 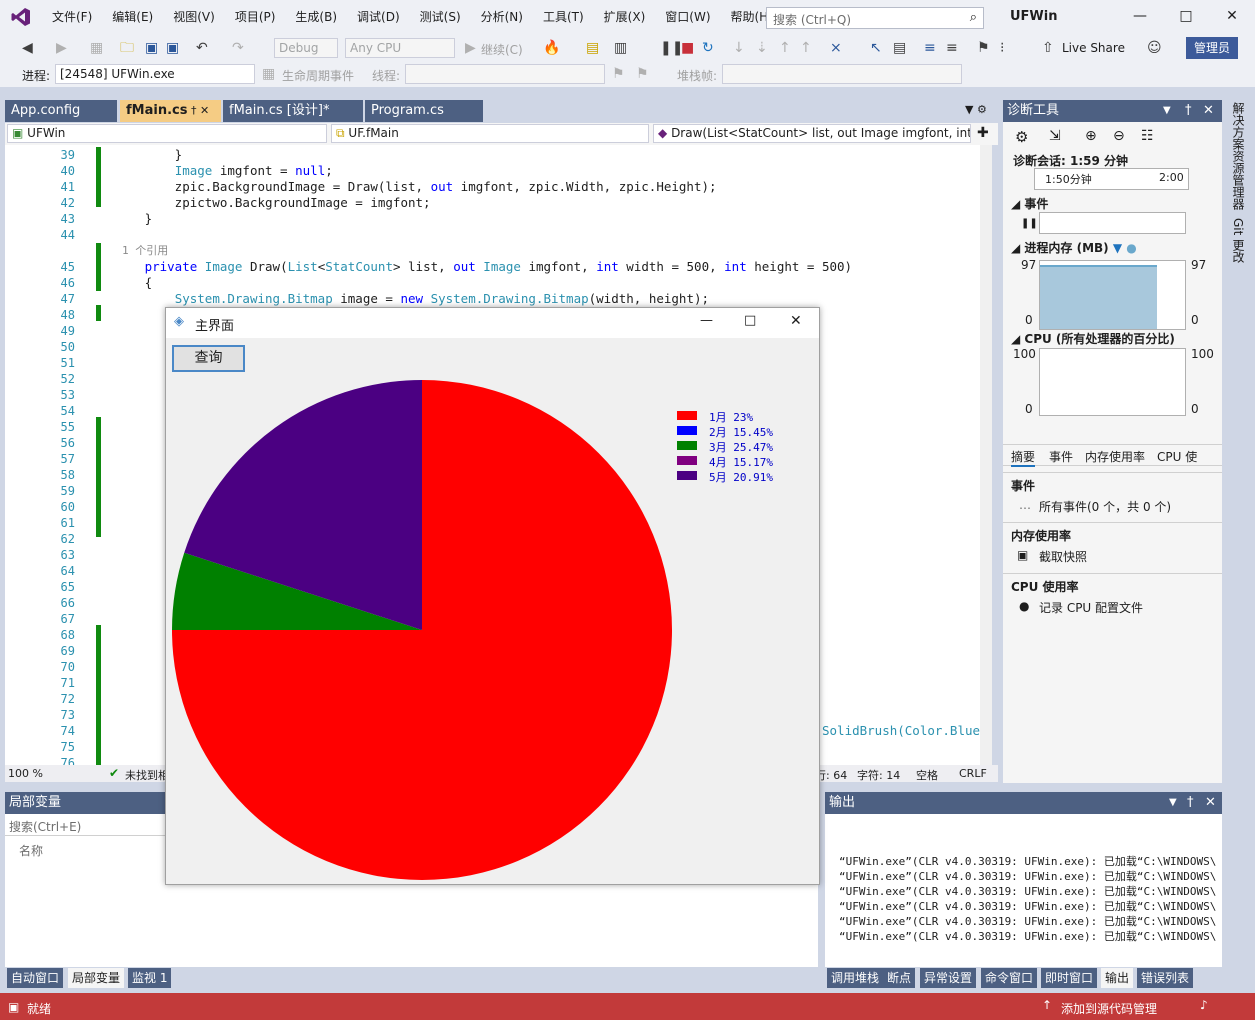 What do you see at coordinates (293, 111) in the screenshot?
I see `document-tab: fMain.cs [设计]*` at bounding box center [293, 111].